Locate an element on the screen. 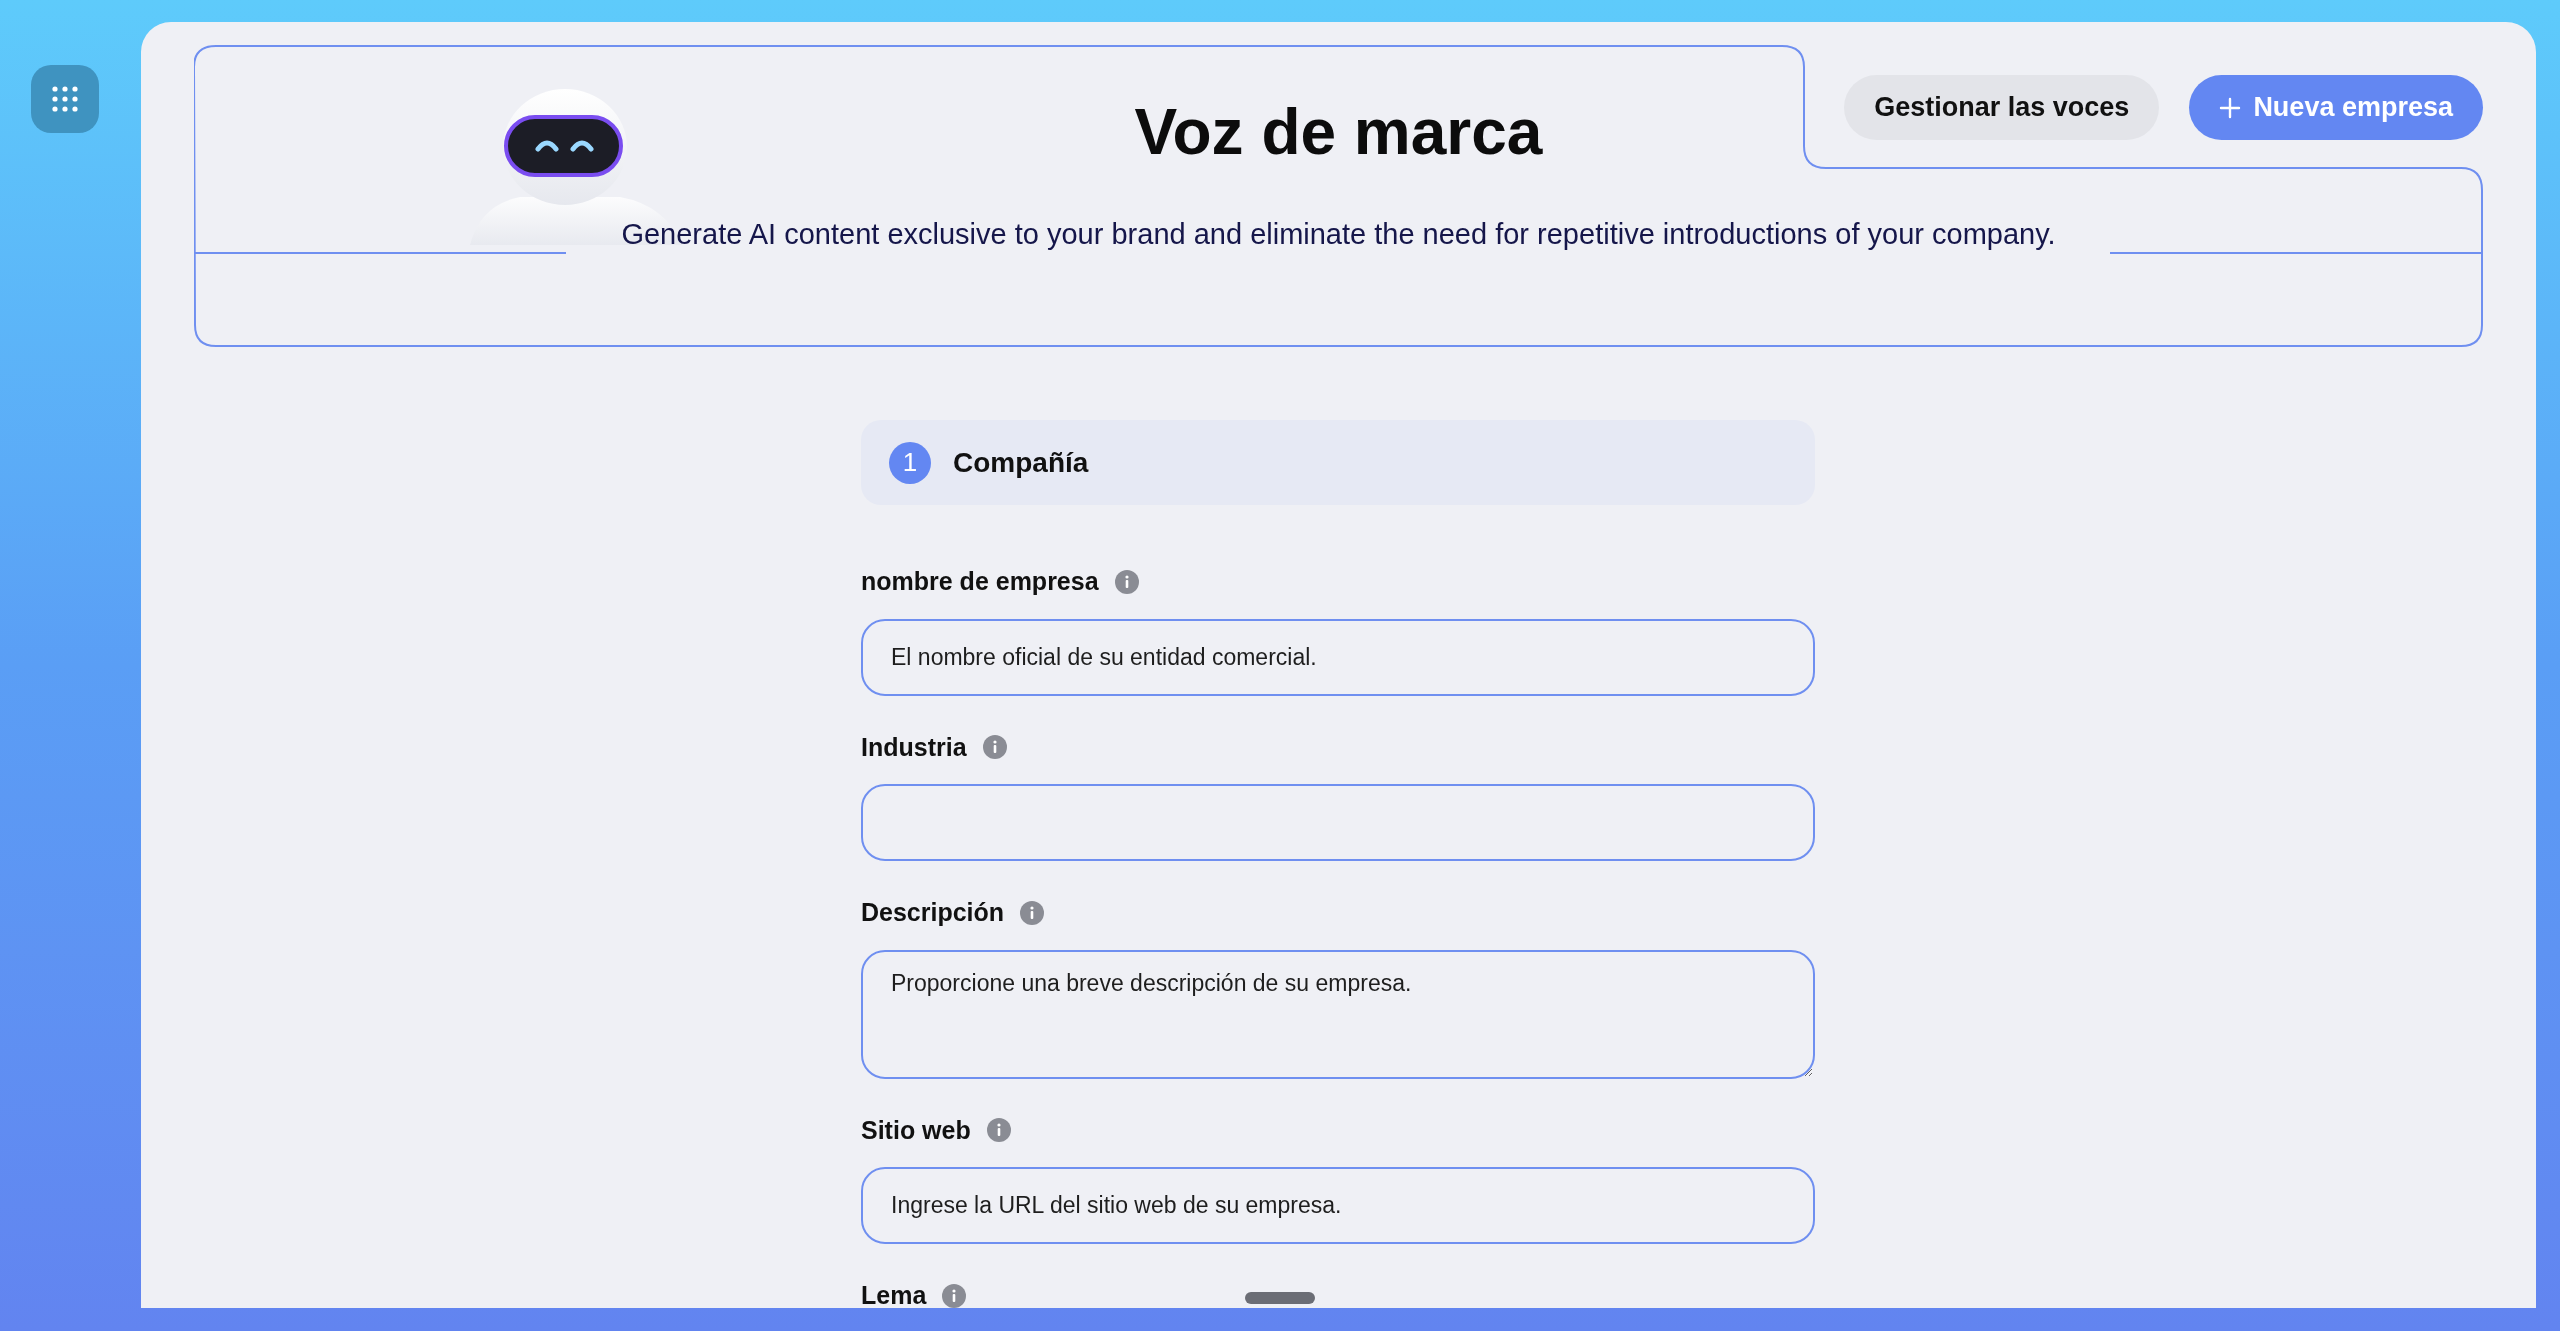  field-label: Lema is located at coordinates (894, 1294).